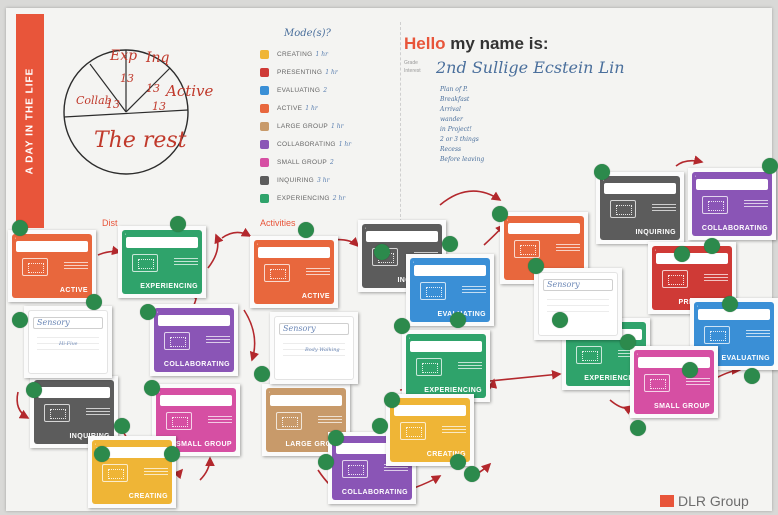 The height and width of the screenshot is (515, 778). I want to click on card-name-field: Sensory, so click(578, 285).